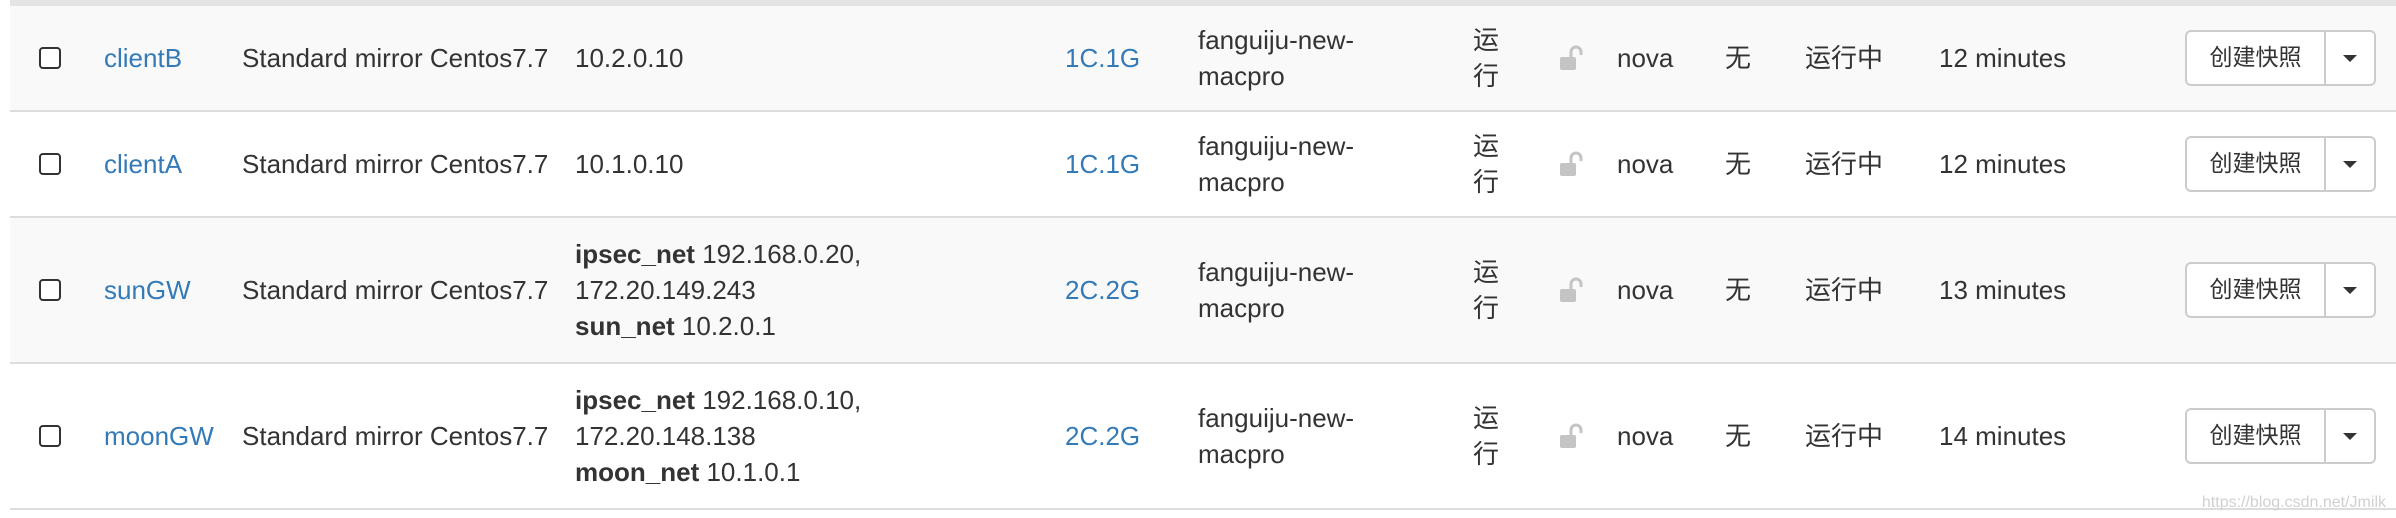 Image resolution: width=2396 pixels, height=518 pixels. Describe the element at coordinates (755, 272) in the screenshot. I see `ip-entry: ipsec_net 192.168.0.20, 172.20.149.243` at that location.